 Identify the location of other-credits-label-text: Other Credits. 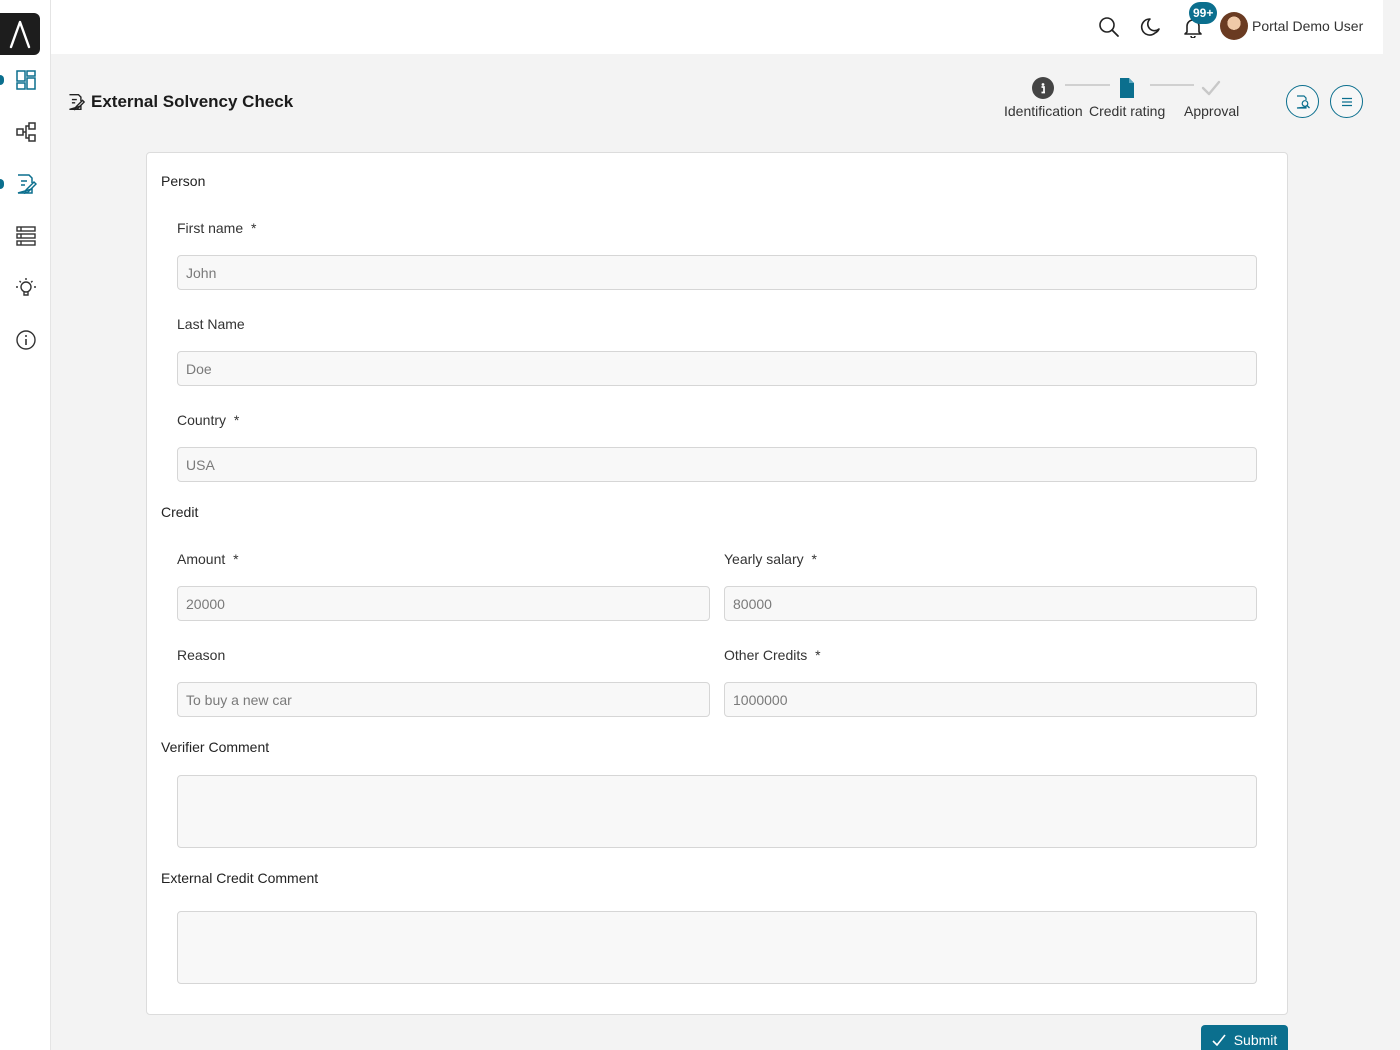
(766, 655).